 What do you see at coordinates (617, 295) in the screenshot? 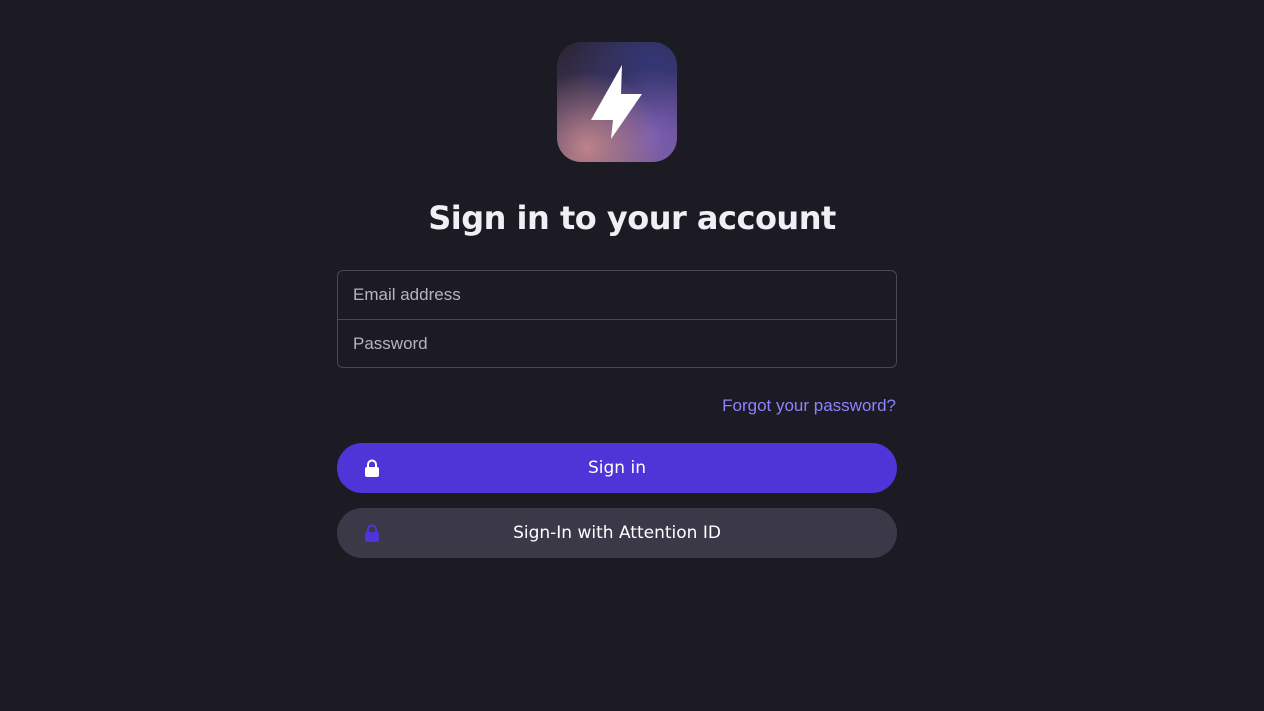
I see `email-field` at bounding box center [617, 295].